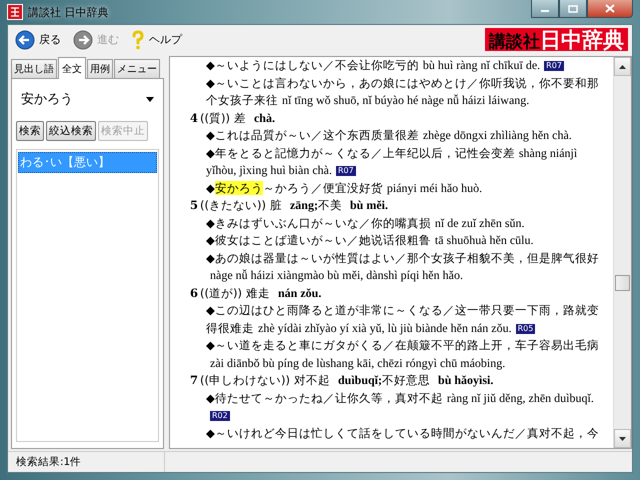  Describe the element at coordinates (71, 131) in the screenshot. I see `search-button: 絞込検索` at that location.